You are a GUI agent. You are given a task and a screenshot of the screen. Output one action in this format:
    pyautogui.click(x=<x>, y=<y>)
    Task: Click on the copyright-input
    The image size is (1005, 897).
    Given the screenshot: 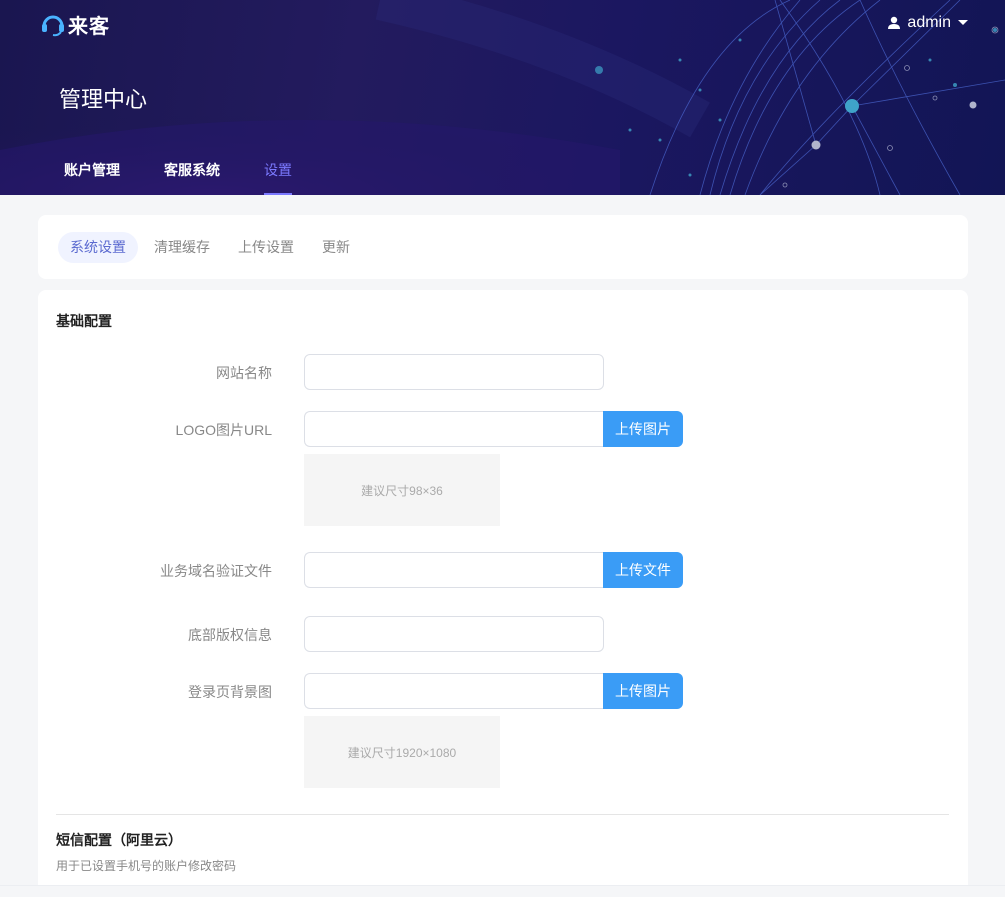 What is the action you would take?
    pyautogui.click(x=454, y=634)
    